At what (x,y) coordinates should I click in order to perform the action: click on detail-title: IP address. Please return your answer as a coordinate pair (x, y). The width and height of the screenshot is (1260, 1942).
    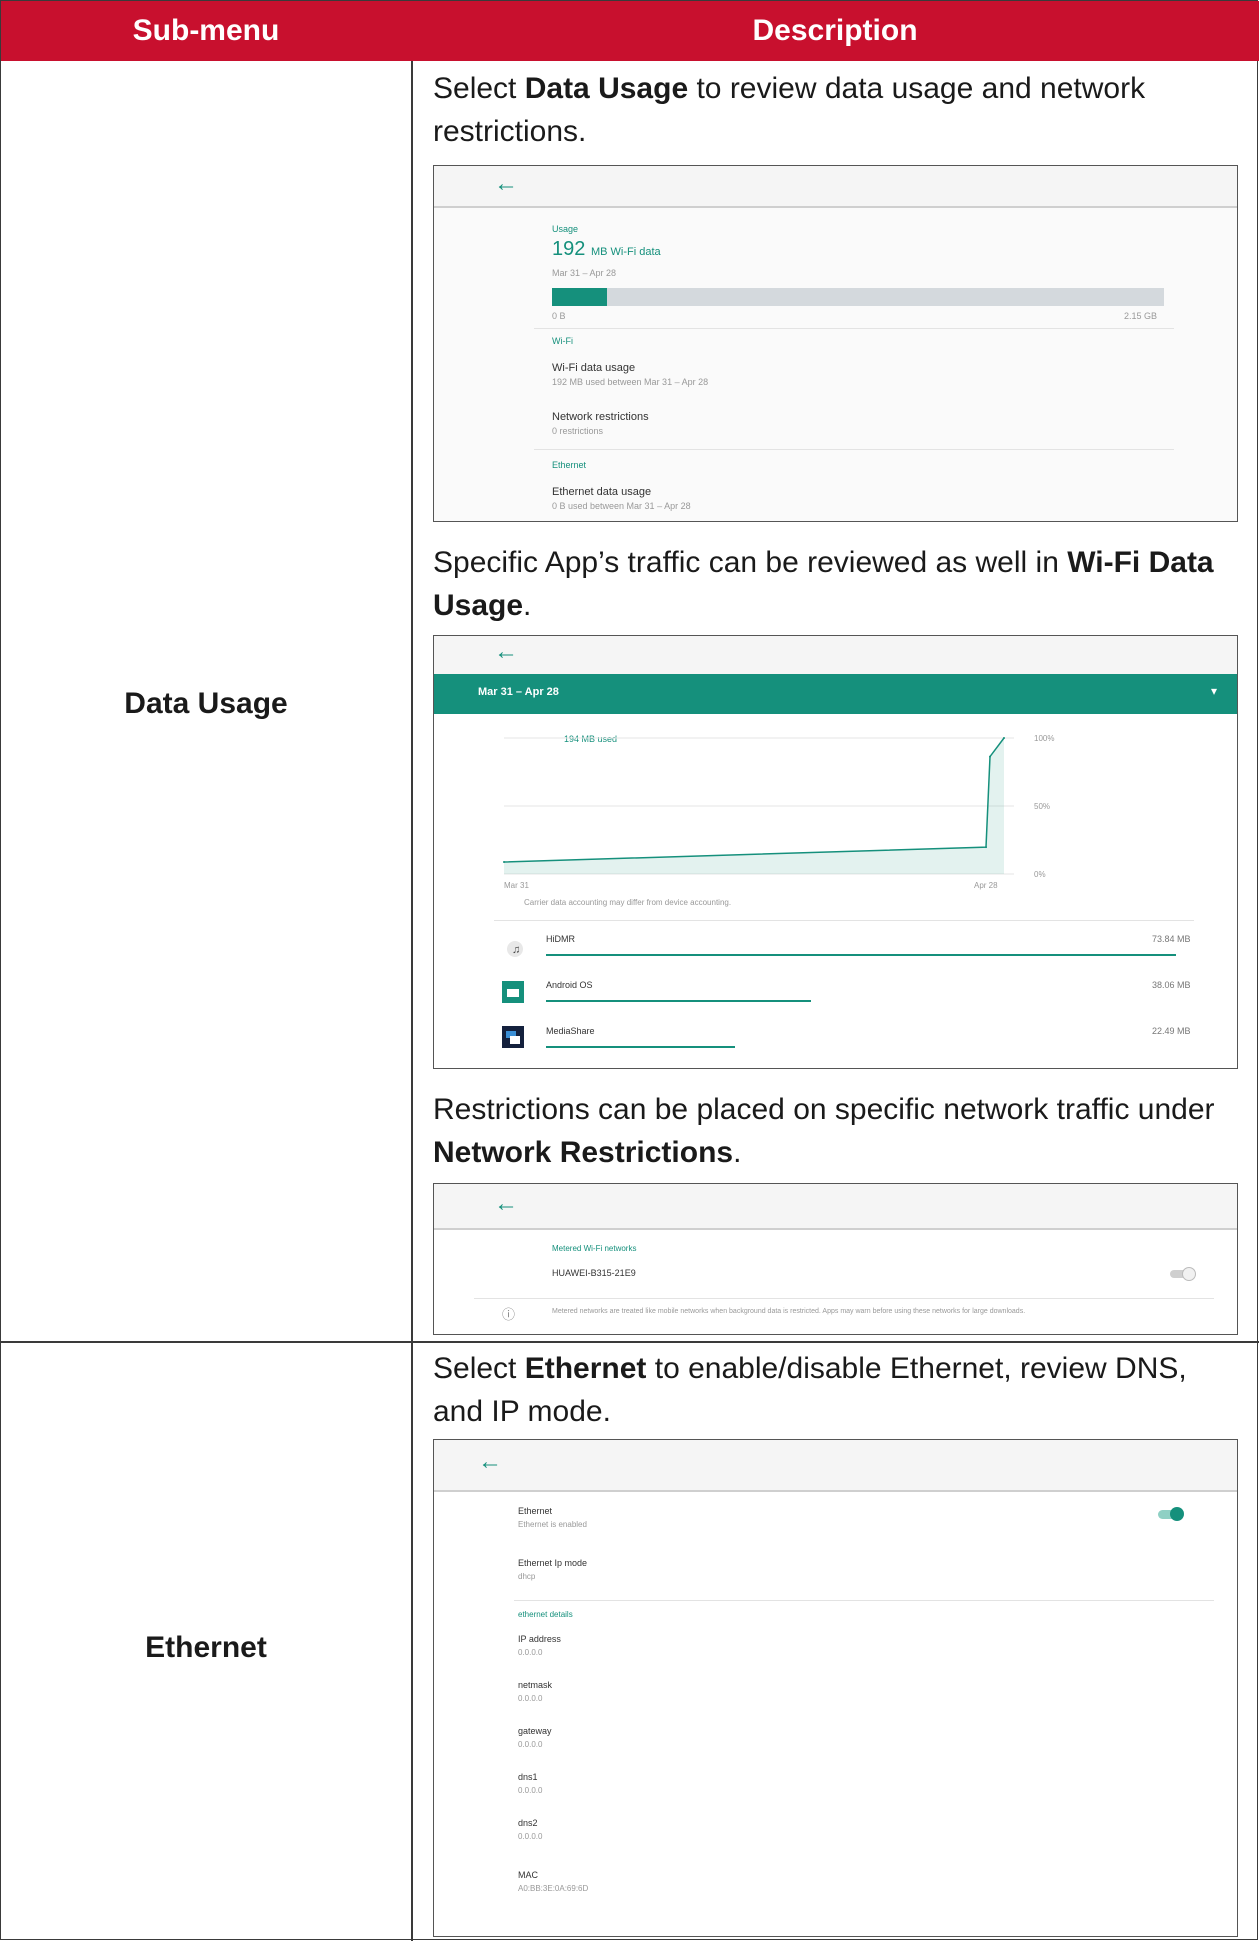
    Looking at the image, I should click on (539, 1639).